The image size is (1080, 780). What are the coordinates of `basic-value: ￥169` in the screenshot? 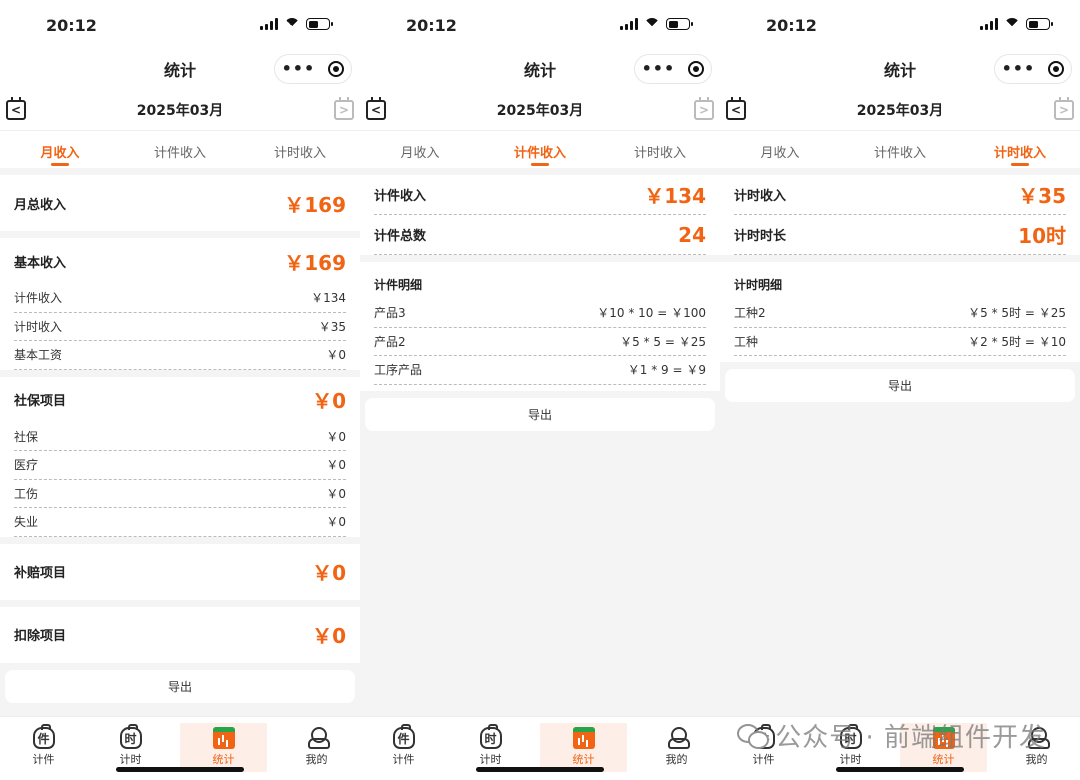 It's located at (315, 262).